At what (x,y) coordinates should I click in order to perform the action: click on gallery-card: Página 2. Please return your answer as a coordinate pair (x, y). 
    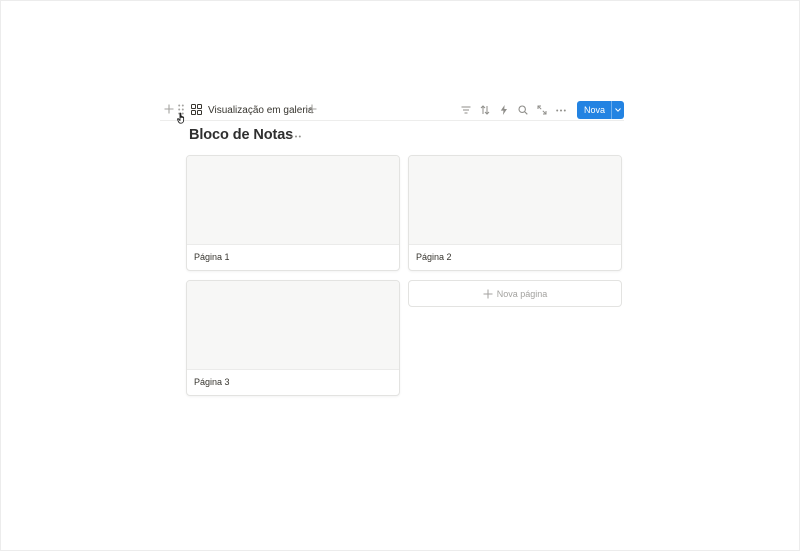
    Looking at the image, I should click on (515, 213).